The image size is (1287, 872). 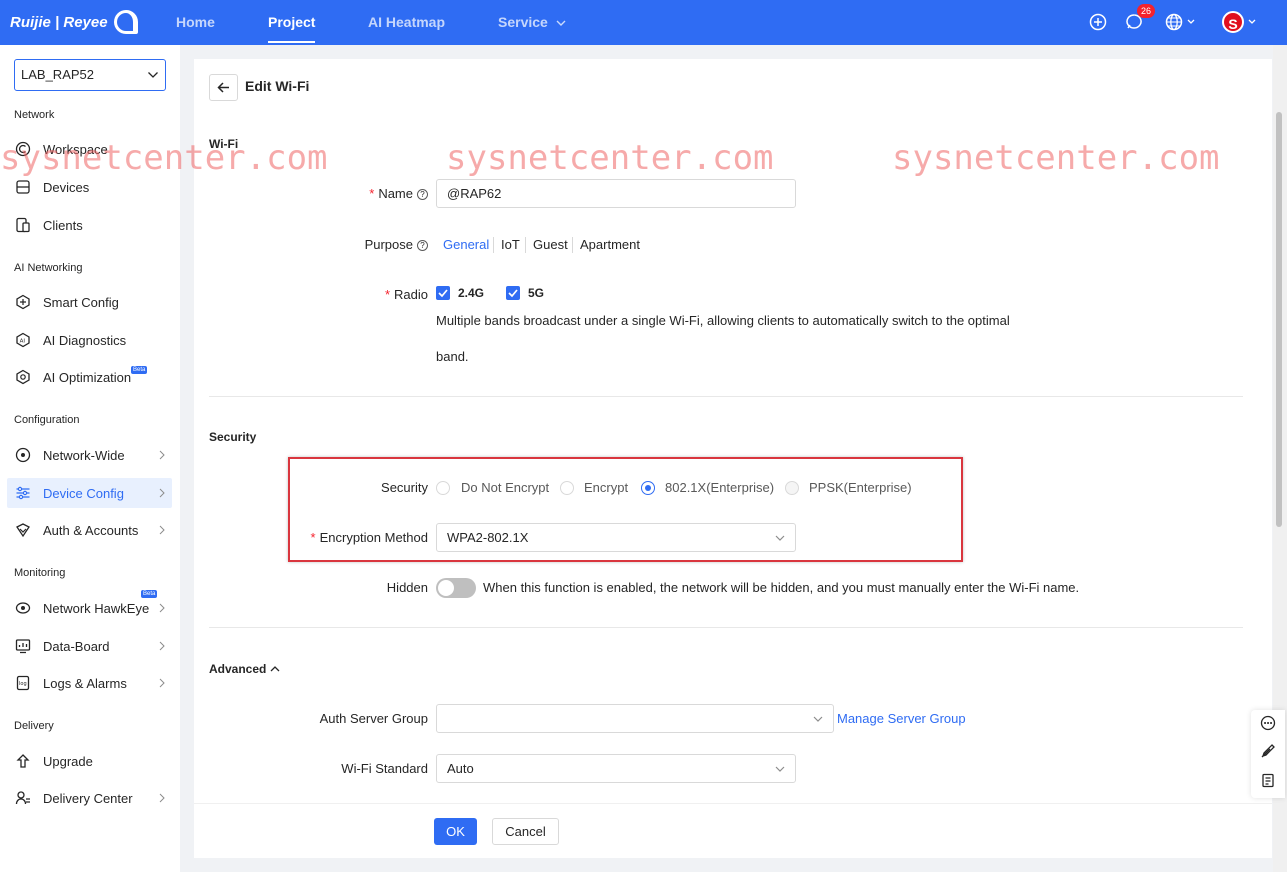 What do you see at coordinates (523, 22) in the screenshot?
I see `nav-service-label: Service` at bounding box center [523, 22].